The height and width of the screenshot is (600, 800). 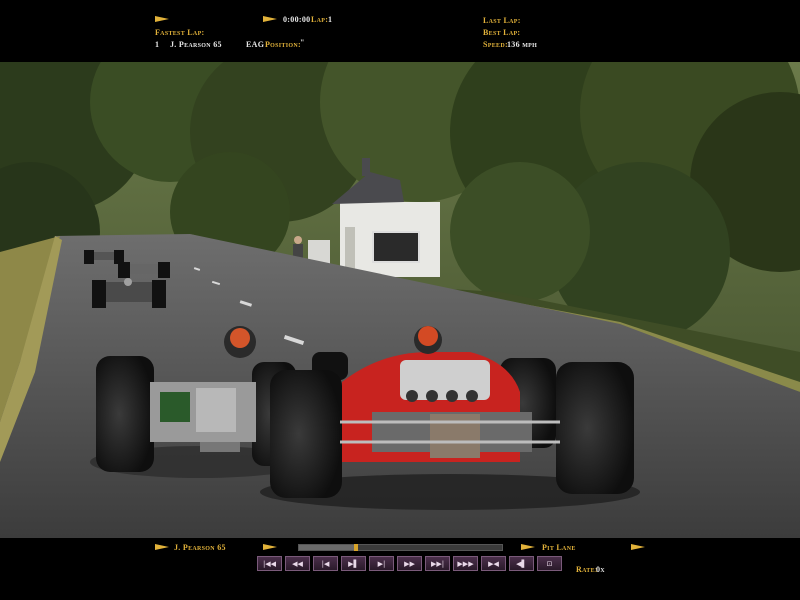 I want to click on lap-value: 1, so click(x=330, y=19).